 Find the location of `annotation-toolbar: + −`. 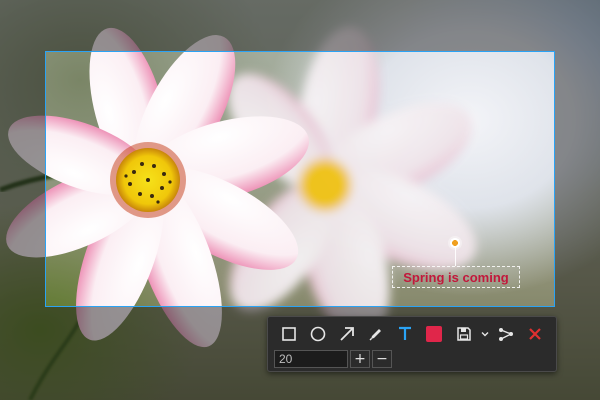

annotation-toolbar: + − is located at coordinates (412, 344).